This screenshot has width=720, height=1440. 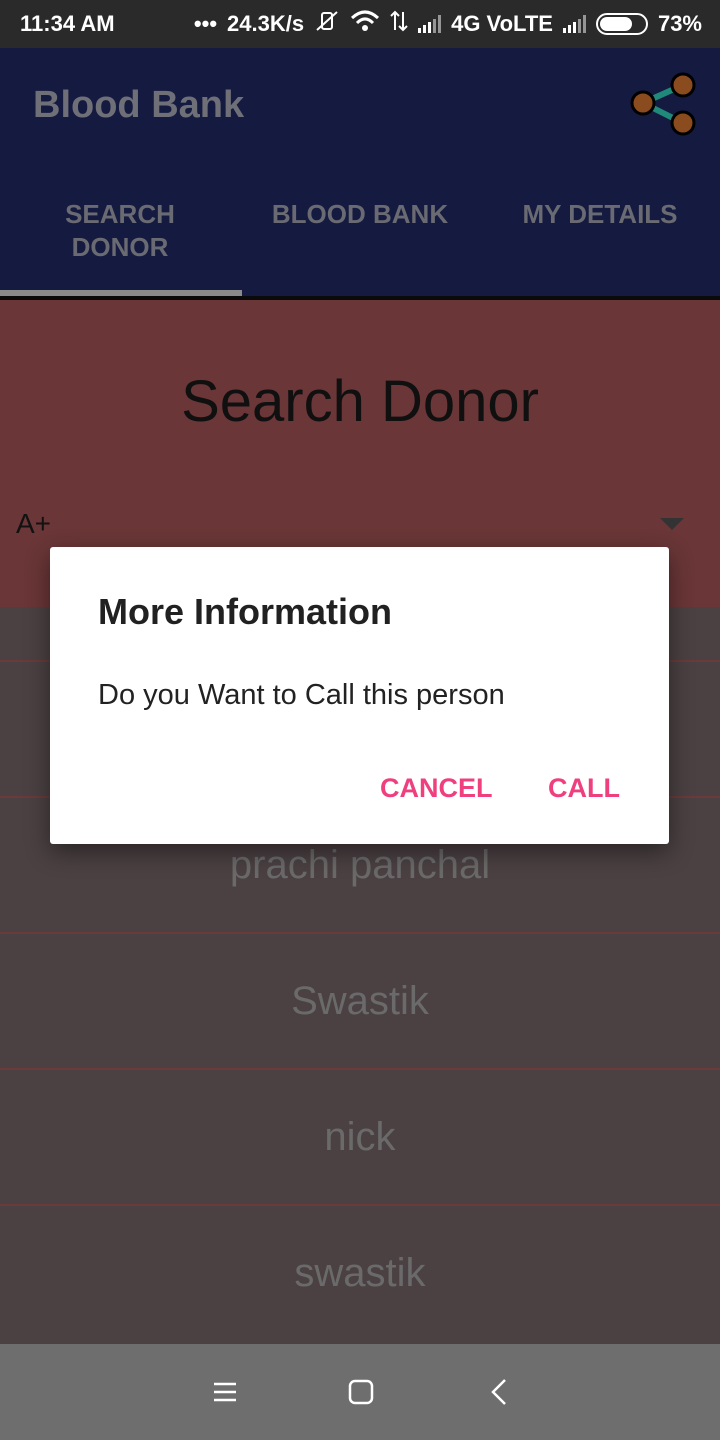 What do you see at coordinates (499, 1392) in the screenshot?
I see `back-icon` at bounding box center [499, 1392].